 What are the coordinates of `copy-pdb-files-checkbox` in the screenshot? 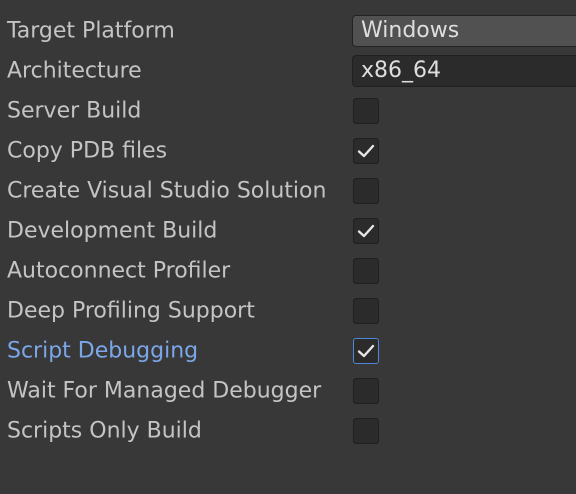 It's located at (366, 151).